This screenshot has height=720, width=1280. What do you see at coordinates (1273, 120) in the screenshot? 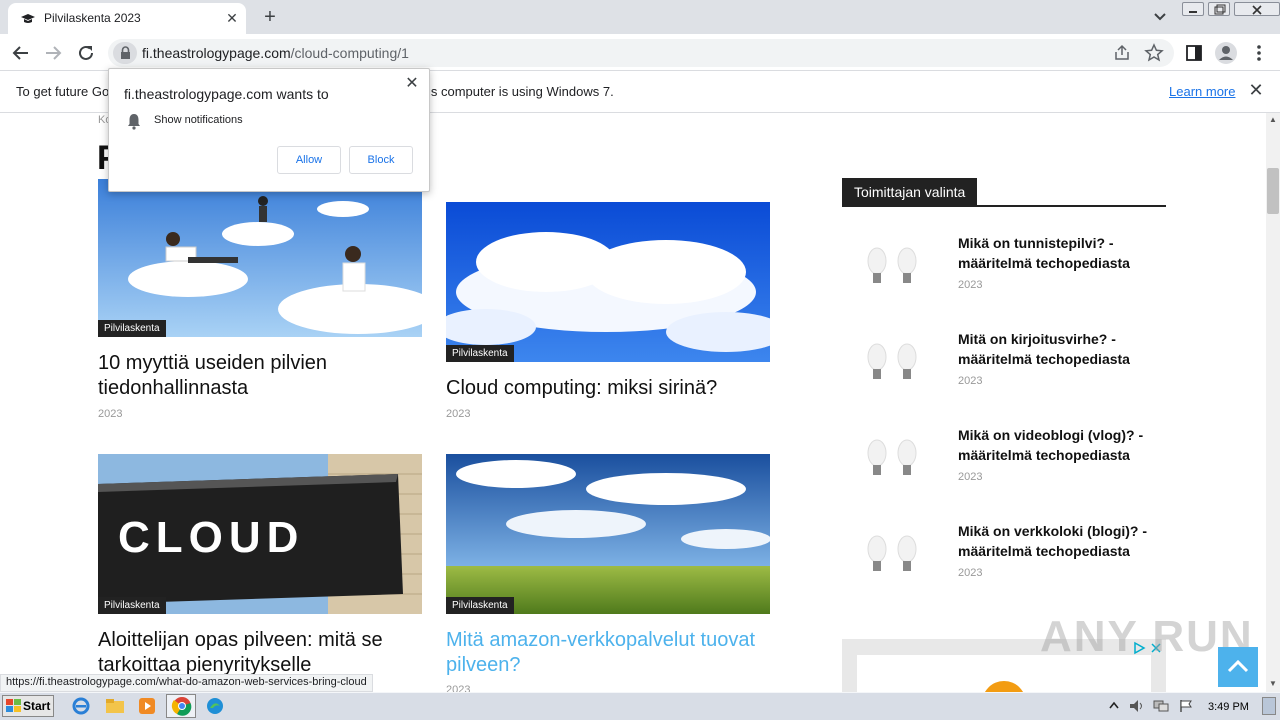
I see `scroll-up-arrow-icon: ▲` at bounding box center [1273, 120].